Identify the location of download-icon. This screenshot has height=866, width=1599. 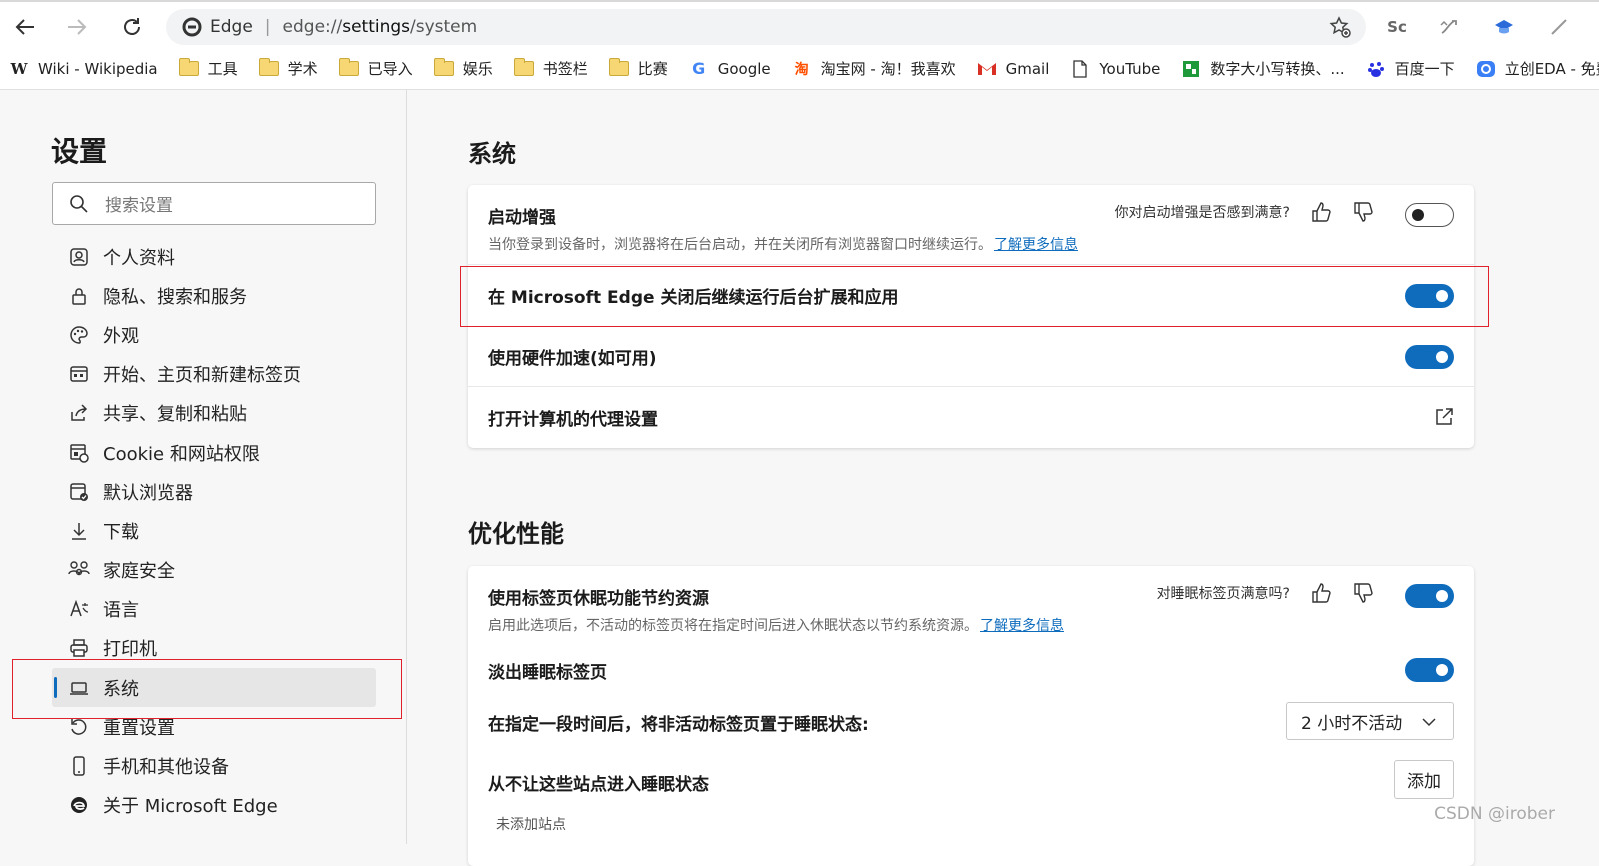
(79, 531).